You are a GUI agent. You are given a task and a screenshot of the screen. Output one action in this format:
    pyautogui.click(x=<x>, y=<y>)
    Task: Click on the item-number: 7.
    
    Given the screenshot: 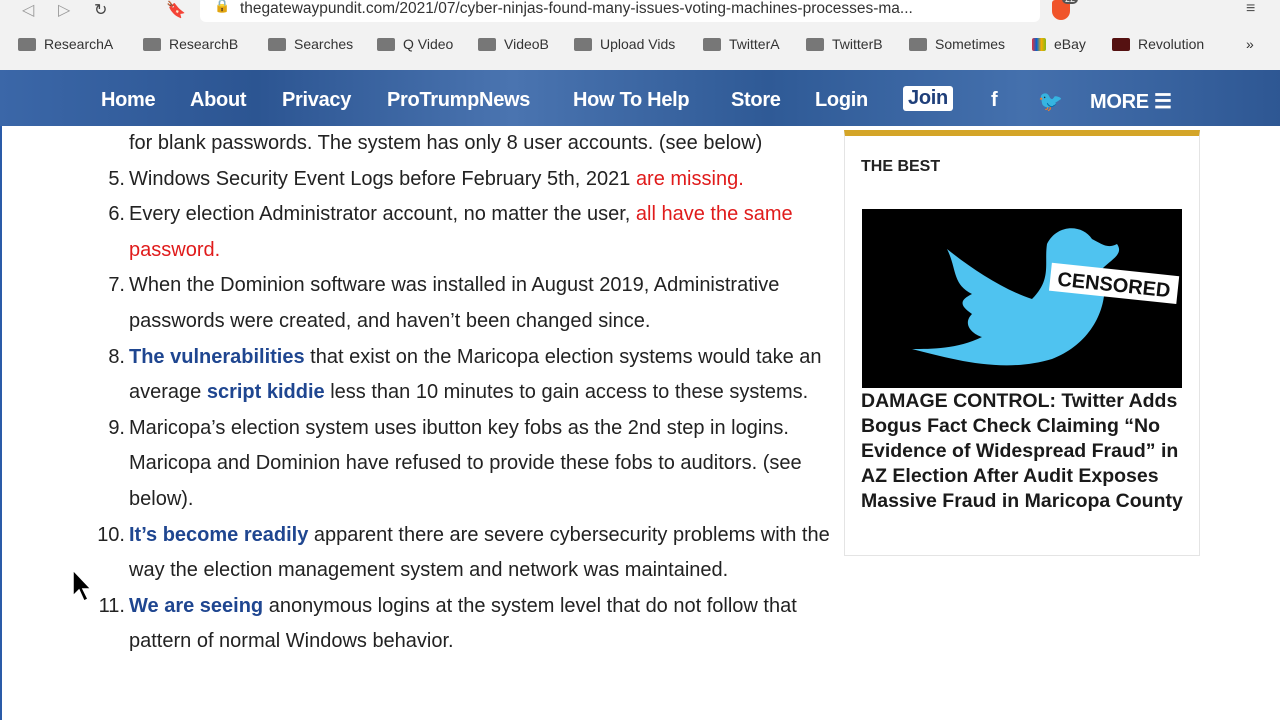 What is the action you would take?
    pyautogui.click(x=116, y=285)
    